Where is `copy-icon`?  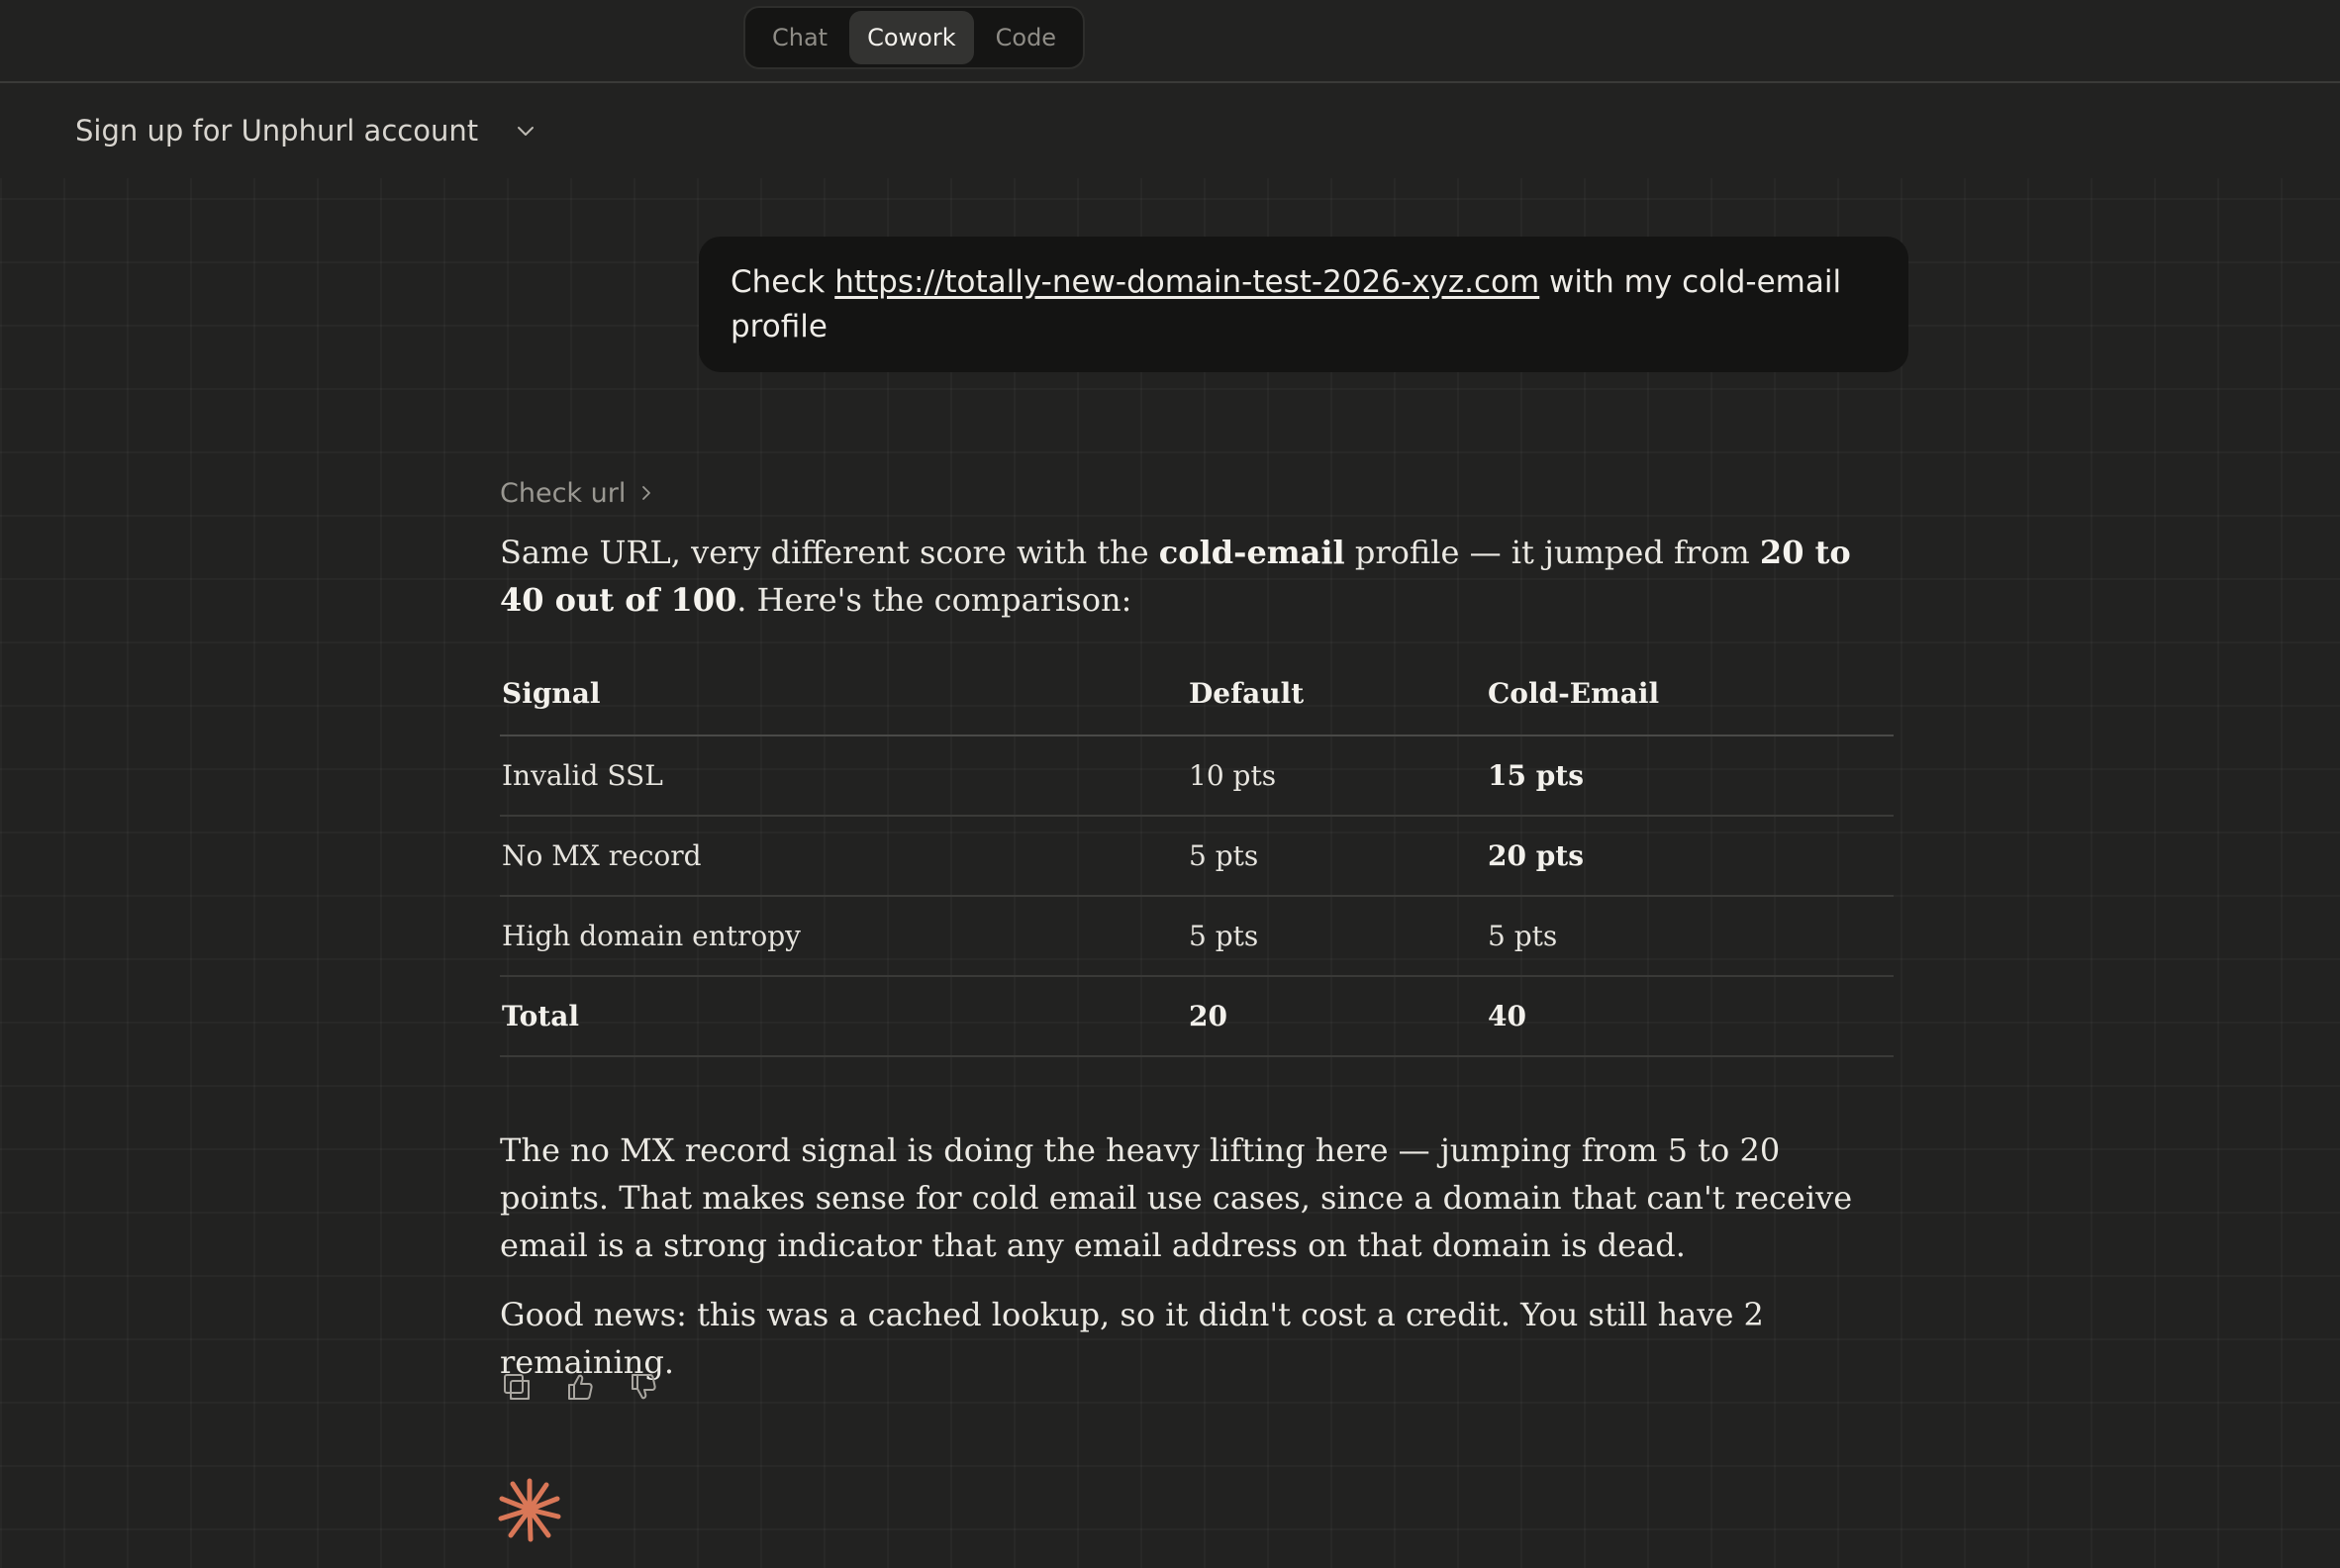 copy-icon is located at coordinates (517, 1387).